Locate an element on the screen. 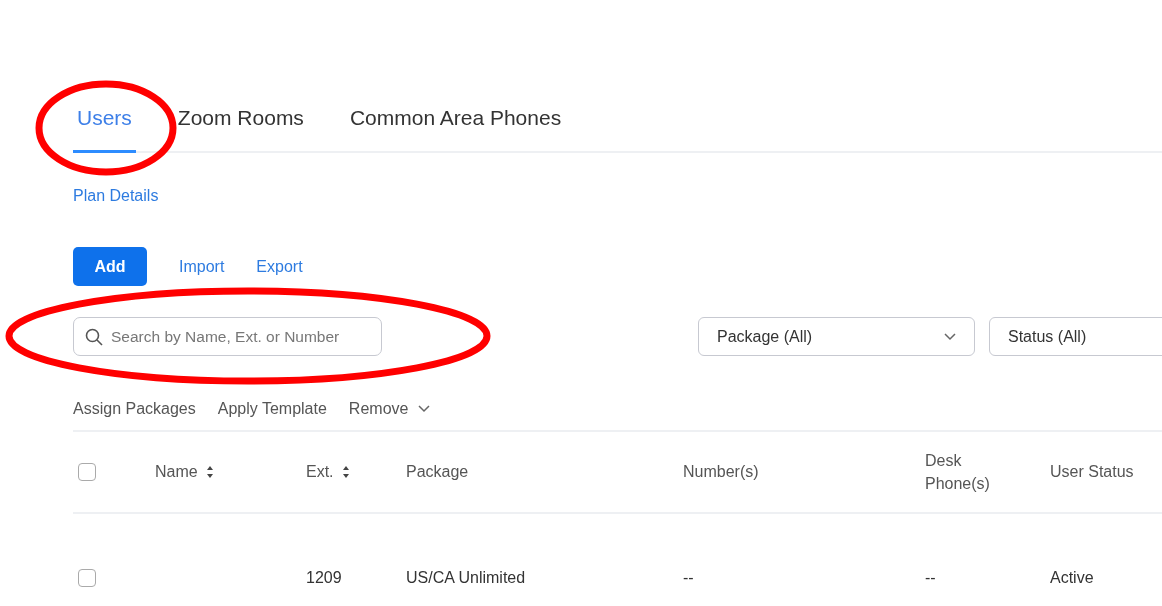  toolbar-link: Import is located at coordinates (202, 266).